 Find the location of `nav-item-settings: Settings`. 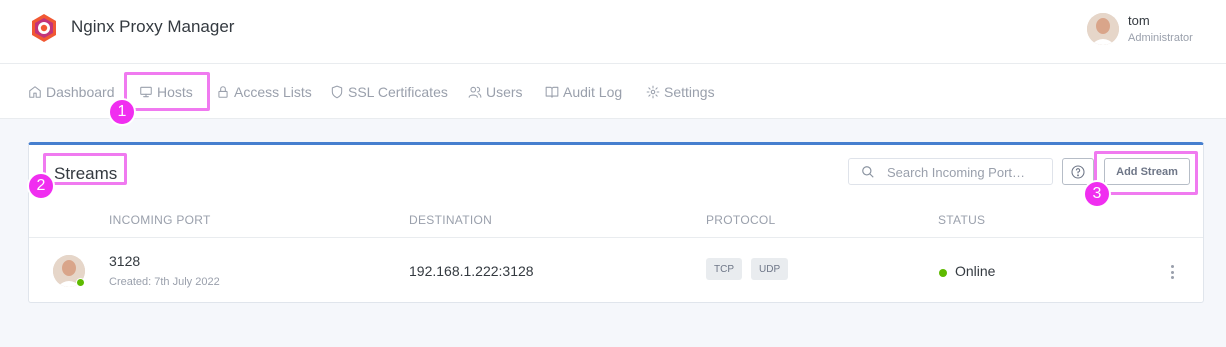

nav-item-settings: Settings is located at coordinates (680, 91).